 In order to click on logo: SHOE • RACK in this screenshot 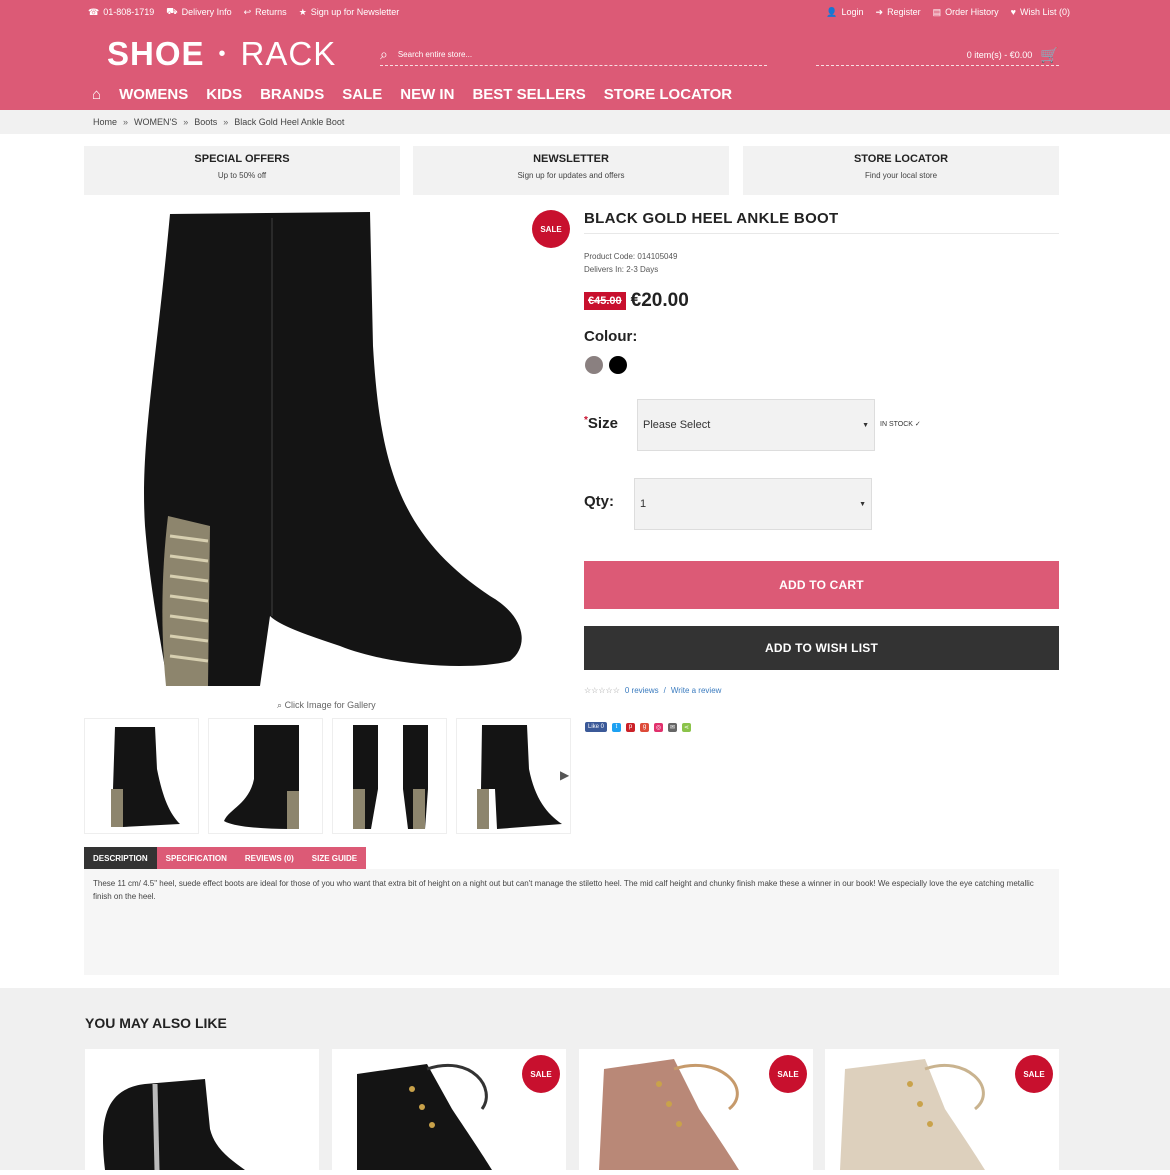, I will do `click(221, 54)`.